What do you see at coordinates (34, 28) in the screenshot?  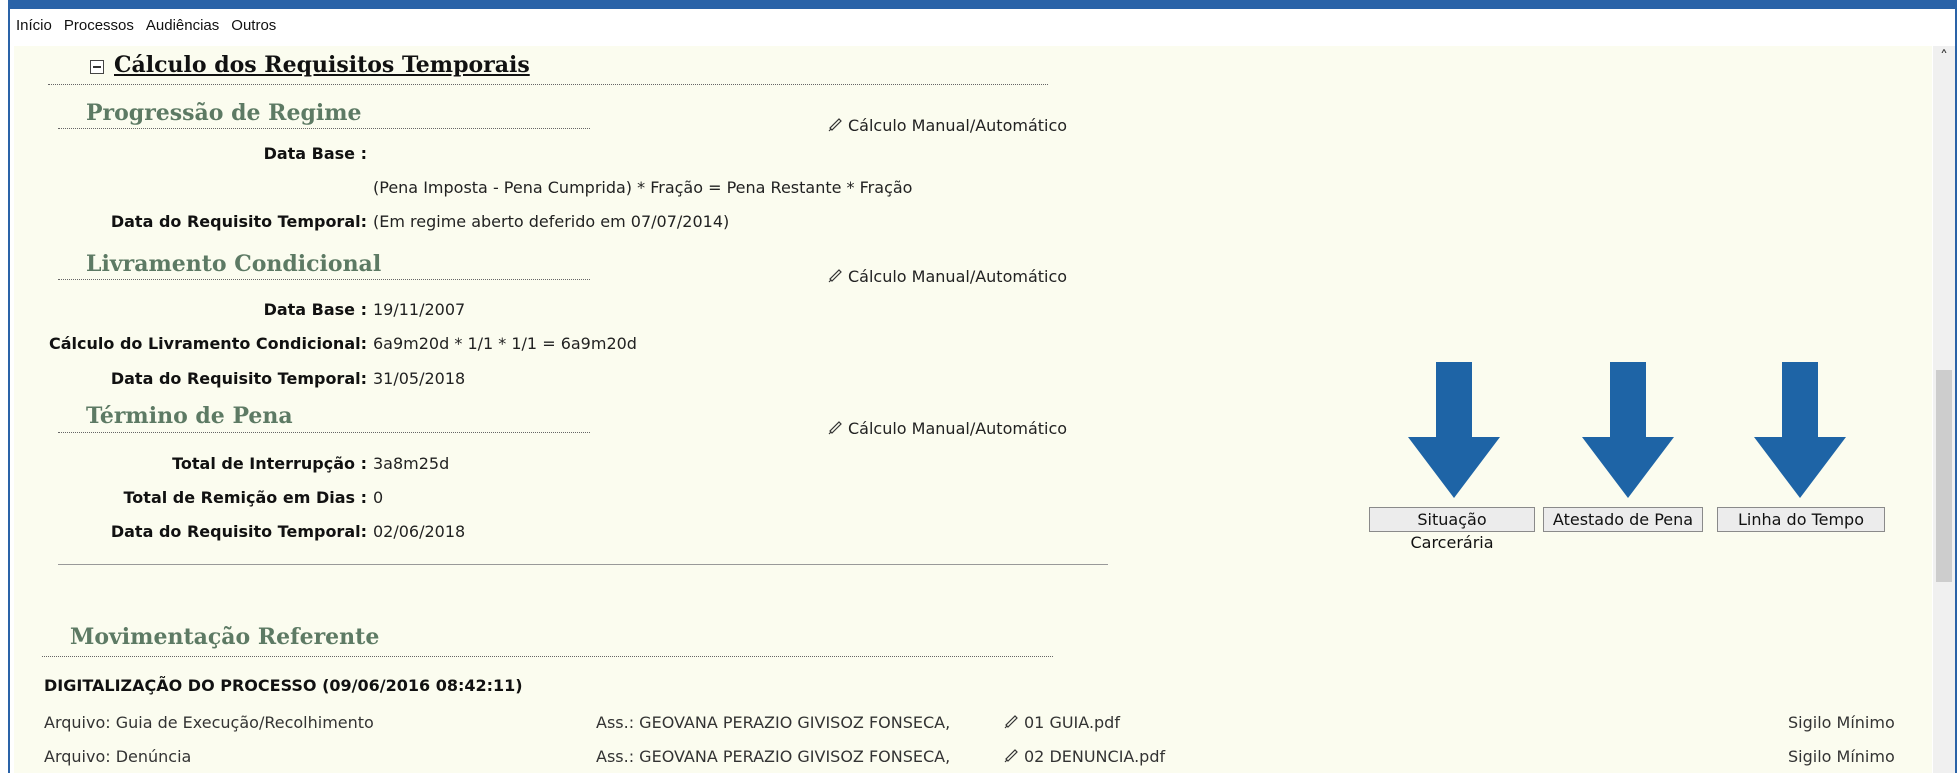 I see `menu-item-inicio: Início` at bounding box center [34, 28].